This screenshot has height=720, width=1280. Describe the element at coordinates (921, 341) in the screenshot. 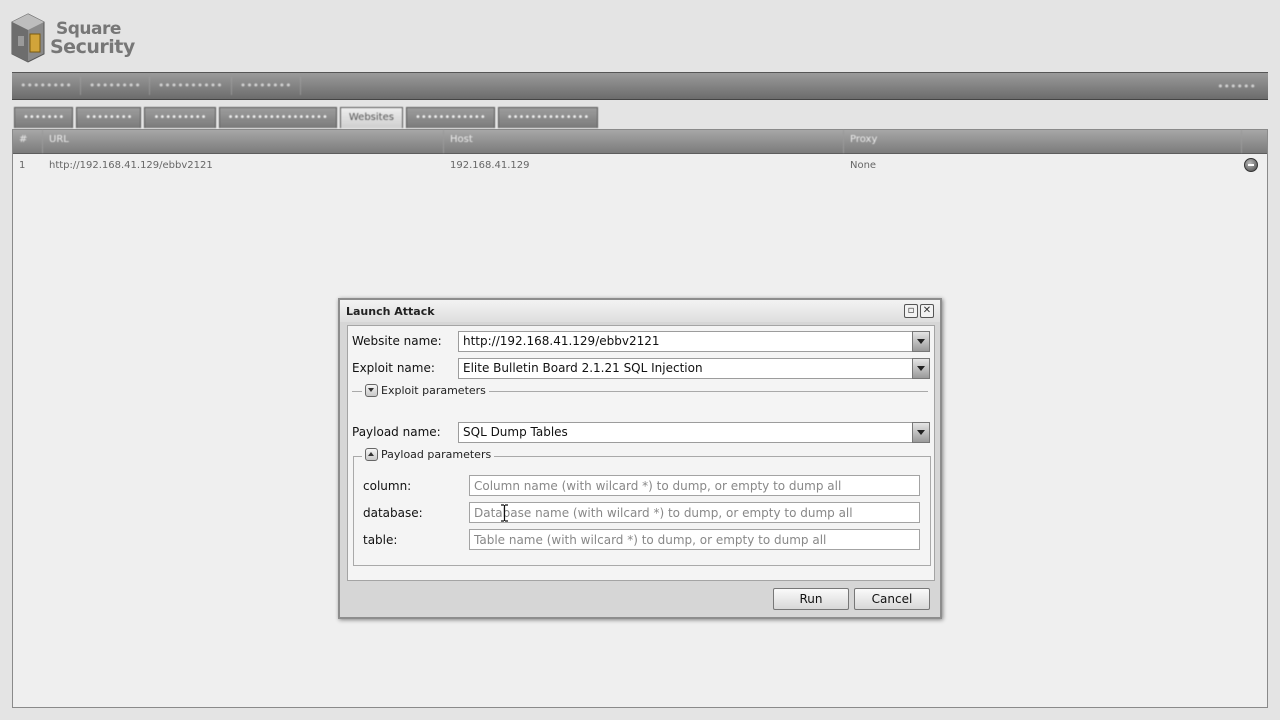

I see `website-dropdown-arrow-icon` at that location.